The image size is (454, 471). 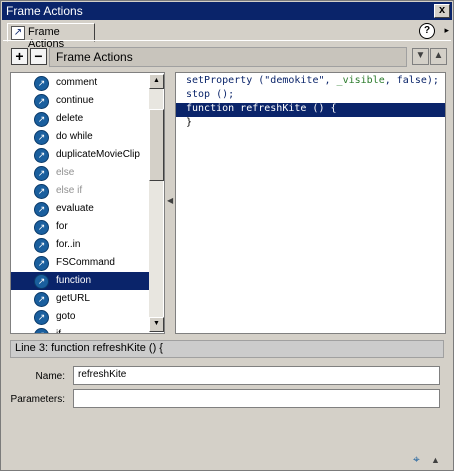 I want to click on action-item-label: duplicateMovieClip, so click(x=98, y=154).